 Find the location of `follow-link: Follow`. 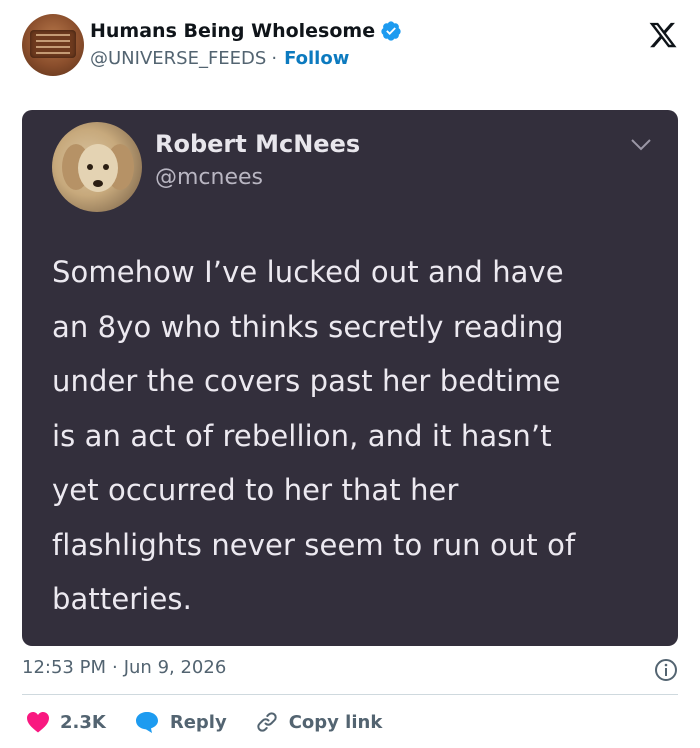

follow-link: Follow is located at coordinates (316, 58).